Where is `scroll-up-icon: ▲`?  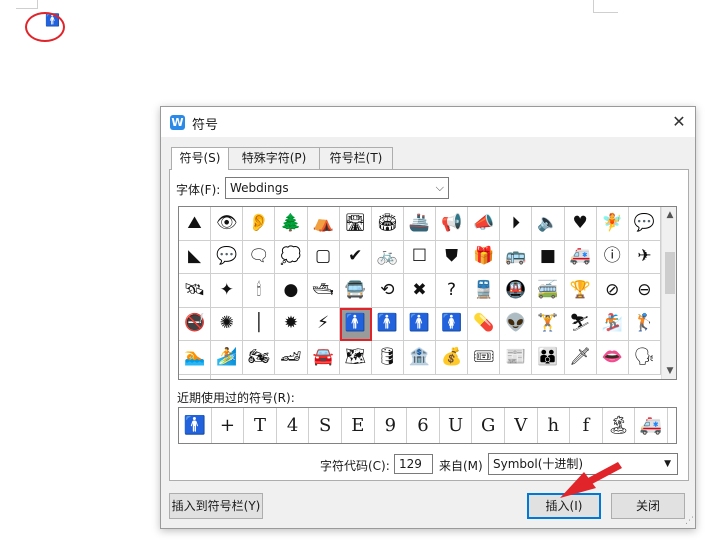 scroll-up-icon: ▲ is located at coordinates (669, 215).